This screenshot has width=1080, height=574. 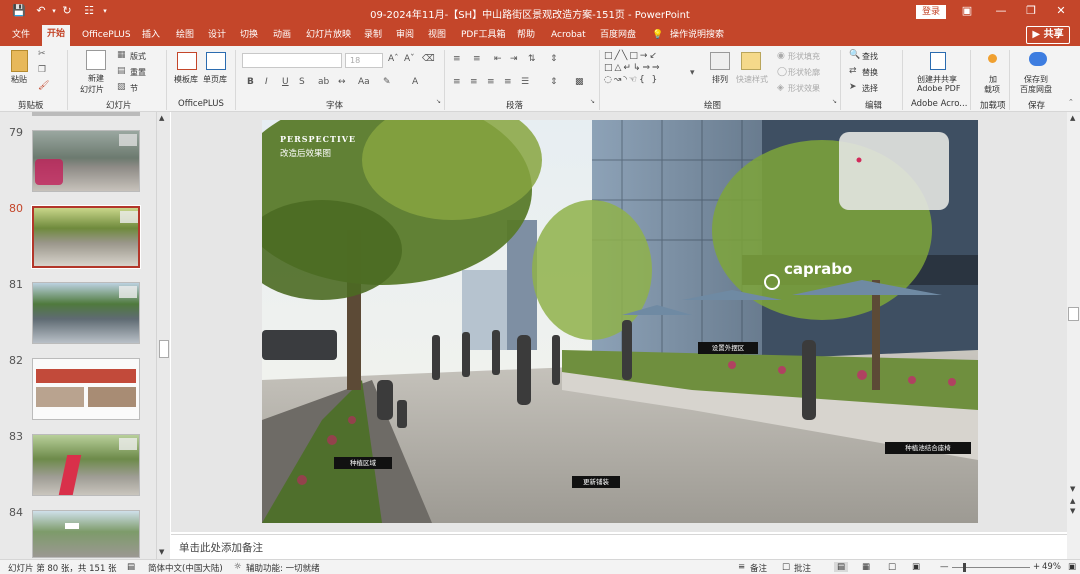 What do you see at coordinates (89, 11) in the screenshot?
I see `customize-icon: ☷` at bounding box center [89, 11].